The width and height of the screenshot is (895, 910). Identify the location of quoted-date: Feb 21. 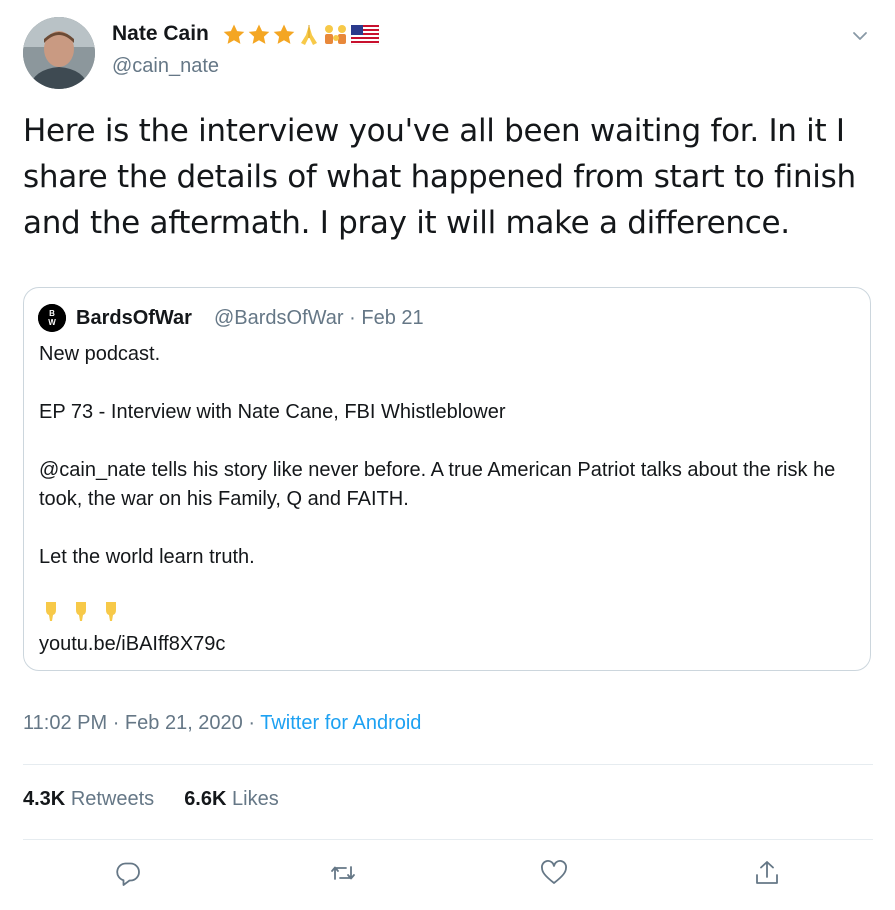
(392, 318).